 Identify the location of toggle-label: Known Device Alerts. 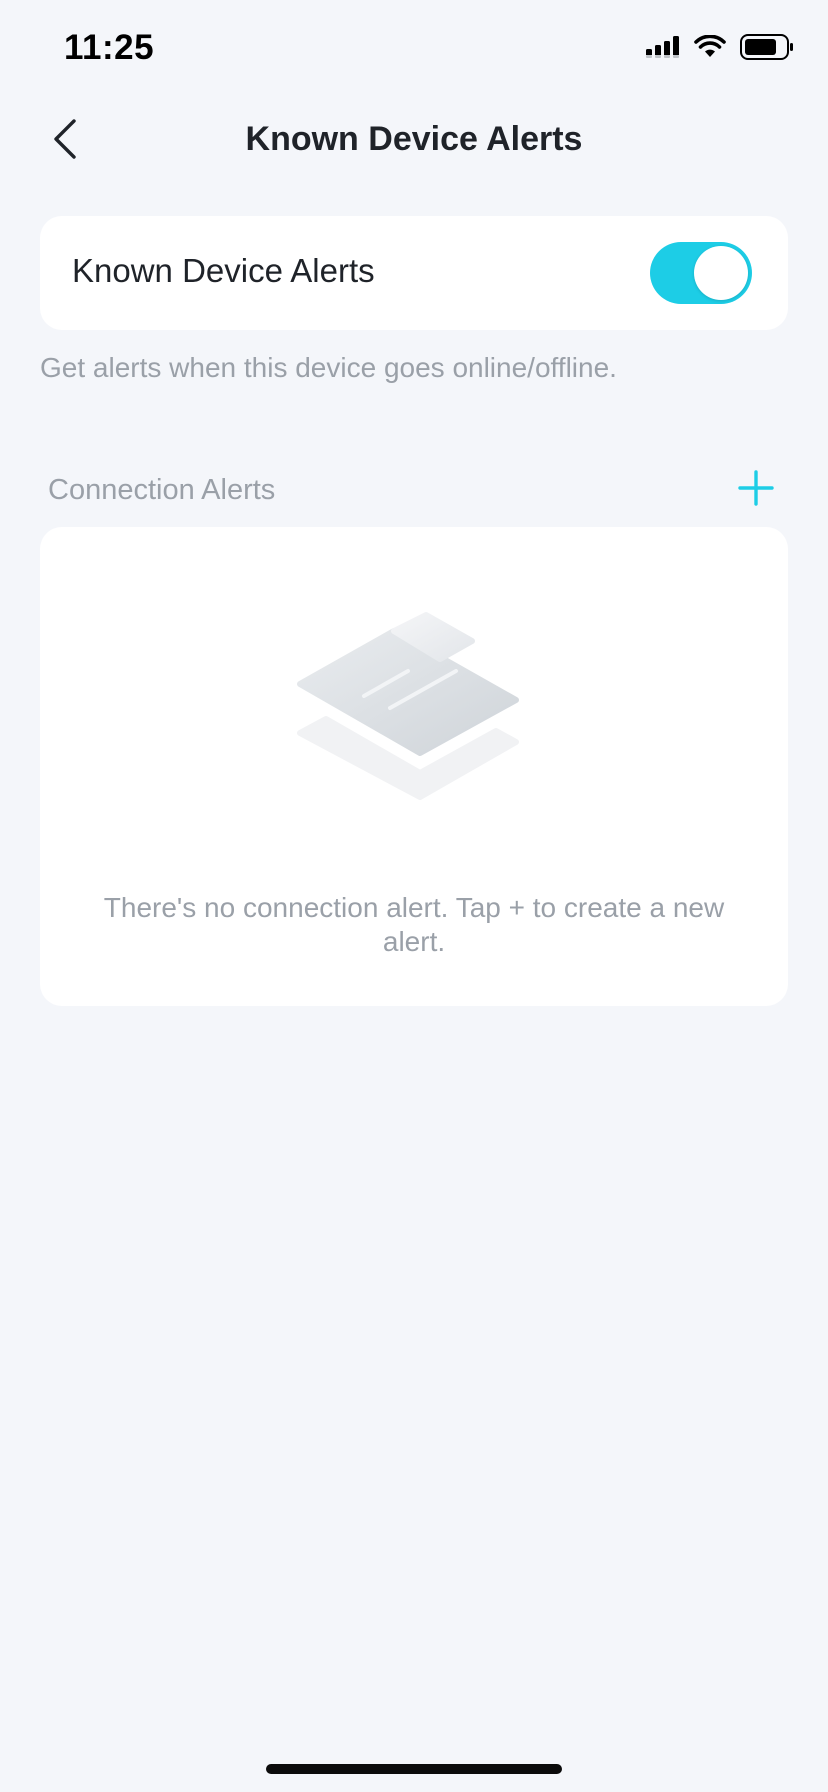
(223, 270).